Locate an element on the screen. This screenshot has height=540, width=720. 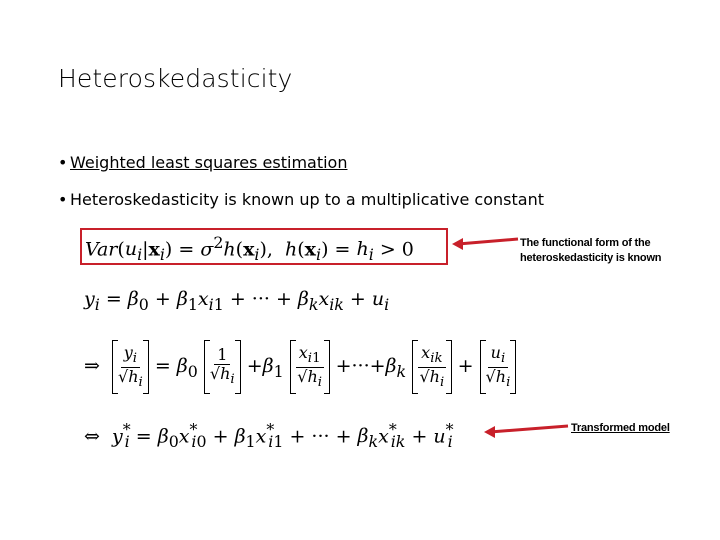
variance-equation: Var(ui|xi) = σ2h(xi), h(xi) = hi > 0 is located at coordinates (249, 249).